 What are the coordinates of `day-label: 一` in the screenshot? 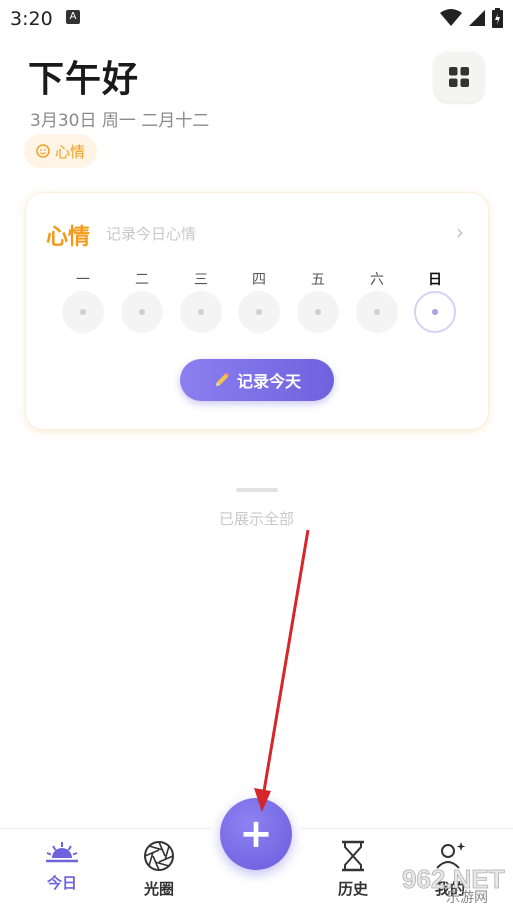 It's located at (83, 280).